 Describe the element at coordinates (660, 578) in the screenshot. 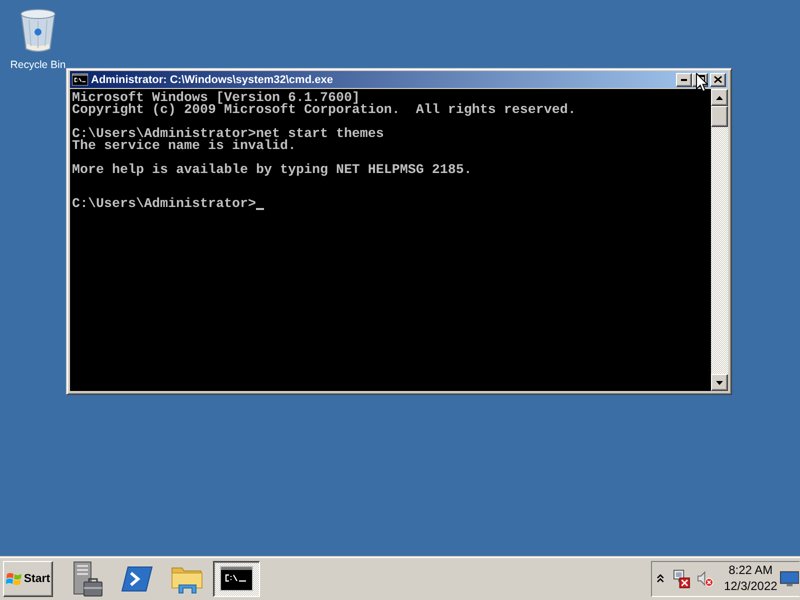

I see `chevron-up-icon` at that location.